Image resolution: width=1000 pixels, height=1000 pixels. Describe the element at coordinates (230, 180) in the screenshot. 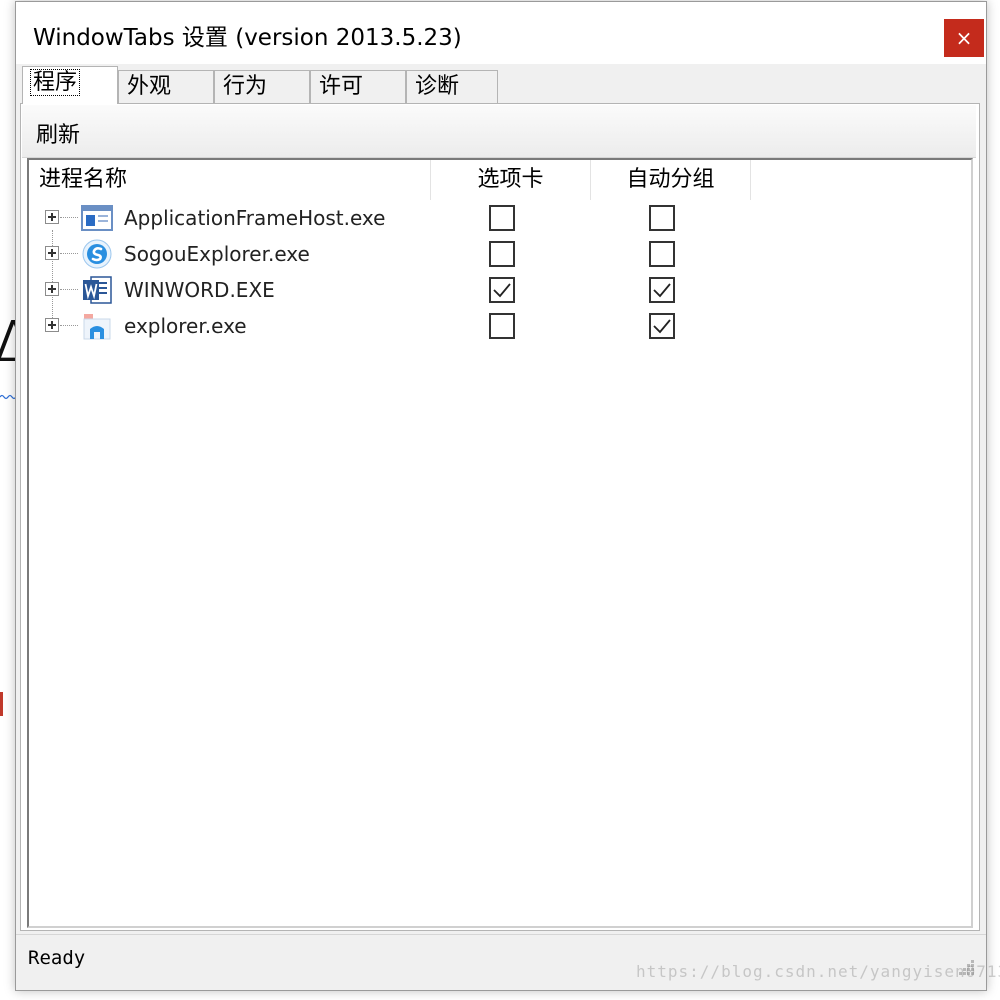

I see `column-header-name: 进程名称` at that location.